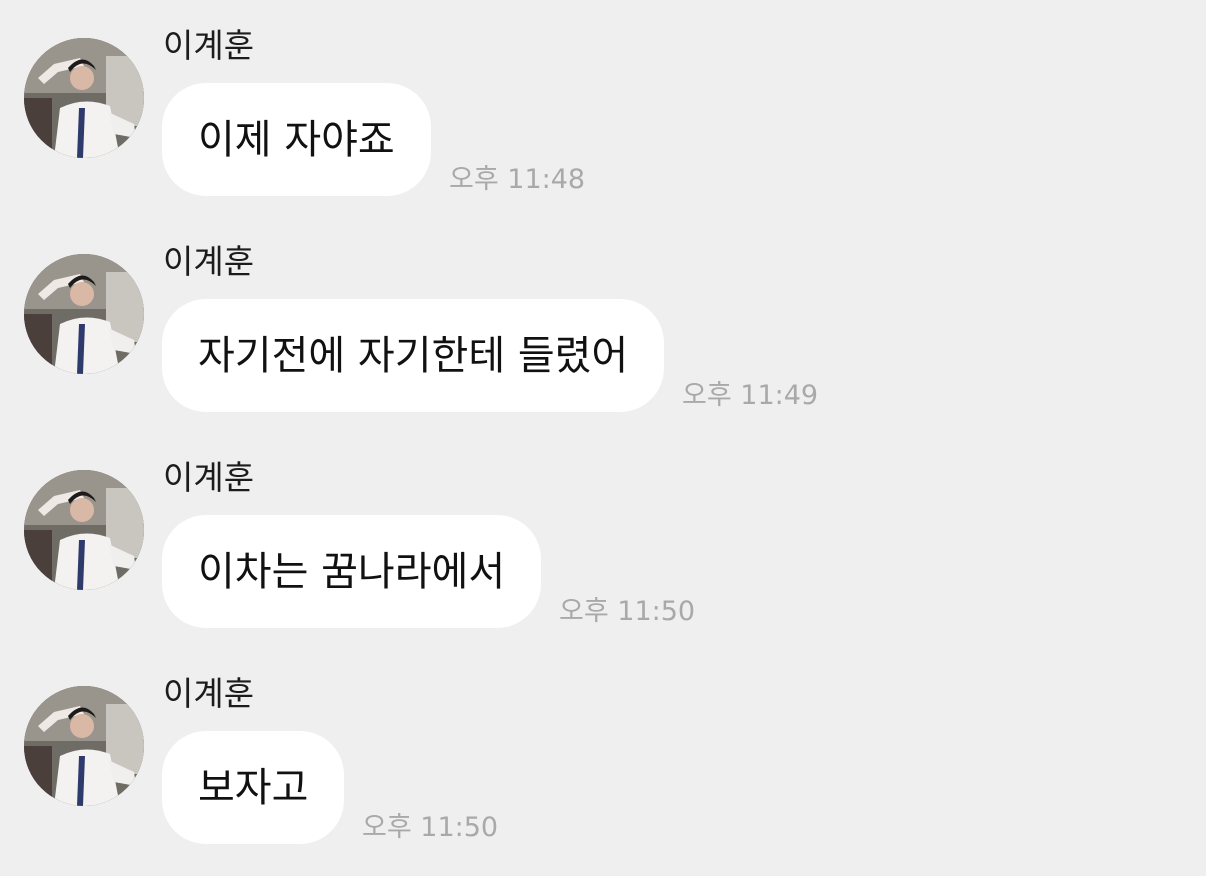  I want to click on message-text: 자기전에 자기한테 들렸어, so click(413, 355).